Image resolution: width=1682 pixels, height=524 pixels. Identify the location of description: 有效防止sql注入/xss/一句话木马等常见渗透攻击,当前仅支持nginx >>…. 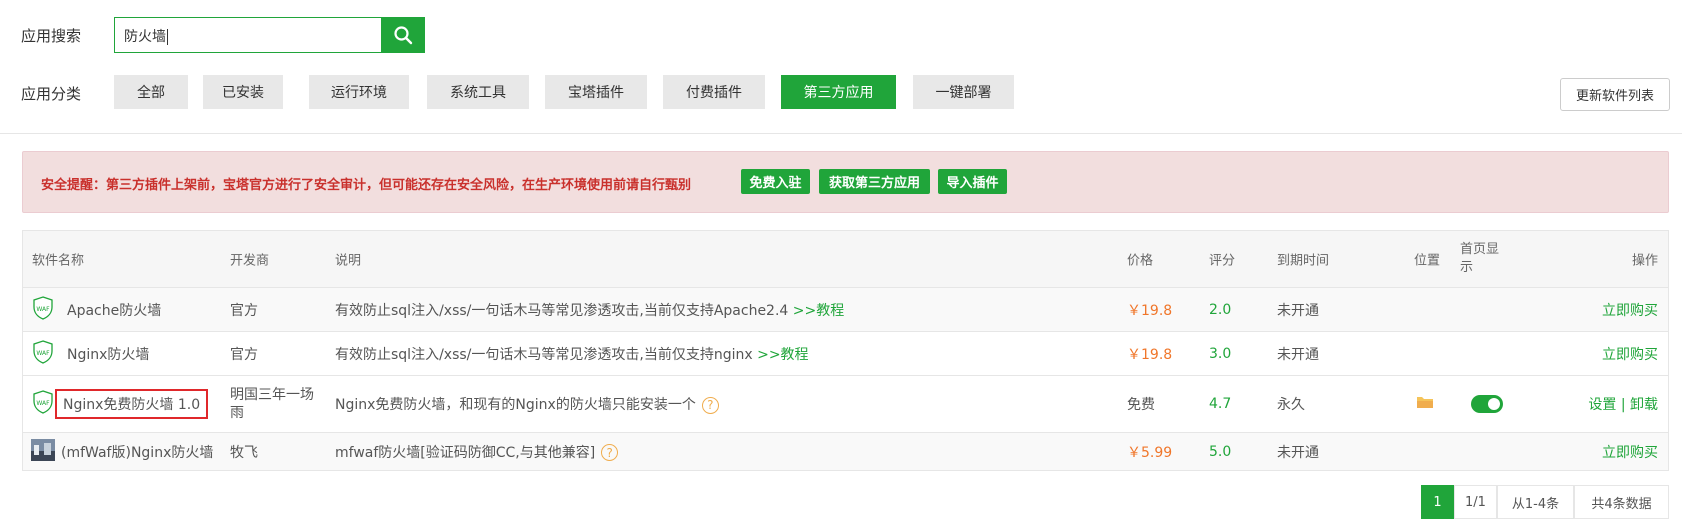
(572, 354).